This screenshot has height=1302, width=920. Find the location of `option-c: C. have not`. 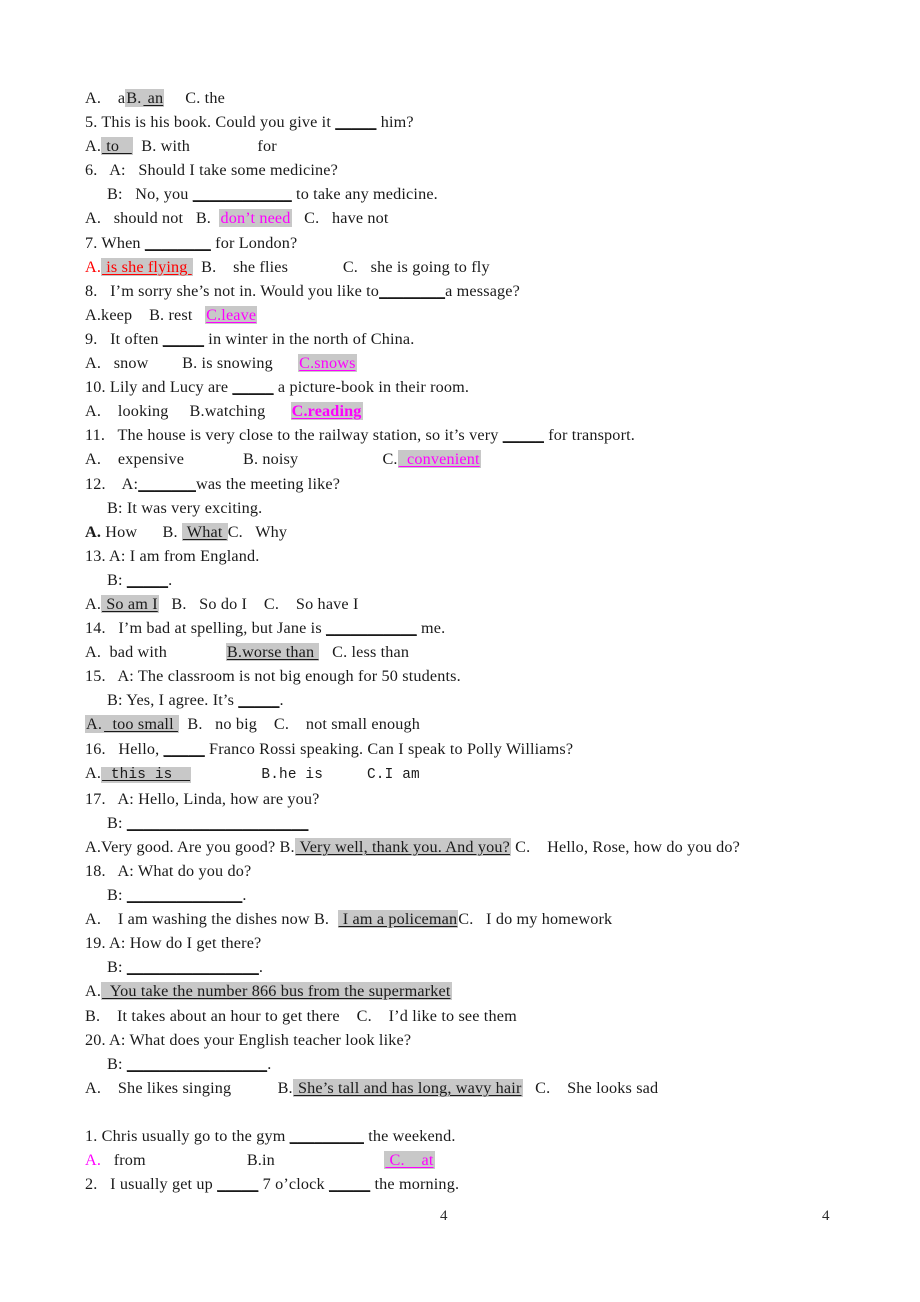

option-c: C. have not is located at coordinates (340, 218).